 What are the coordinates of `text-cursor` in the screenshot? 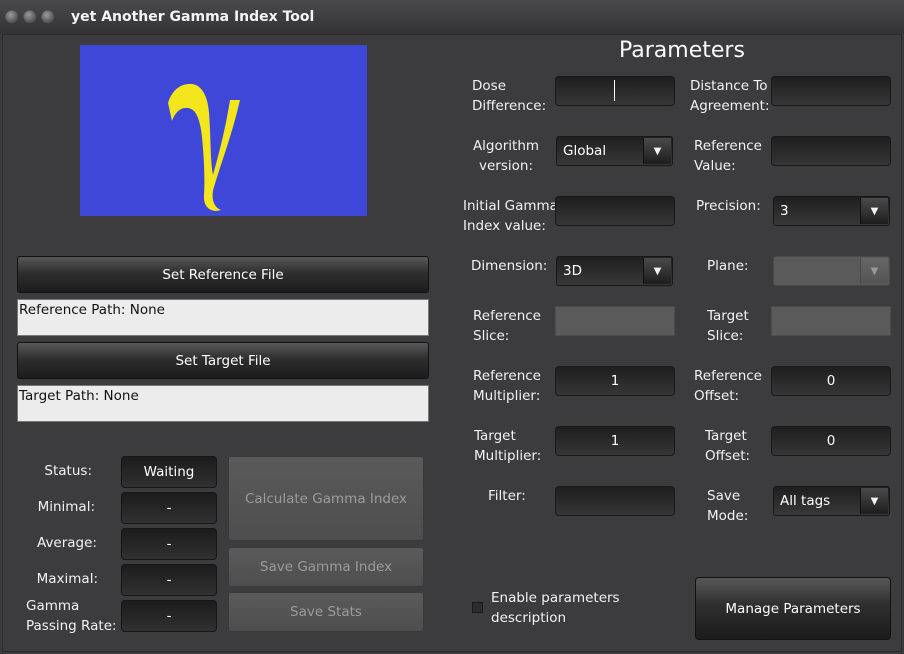 It's located at (614, 90).